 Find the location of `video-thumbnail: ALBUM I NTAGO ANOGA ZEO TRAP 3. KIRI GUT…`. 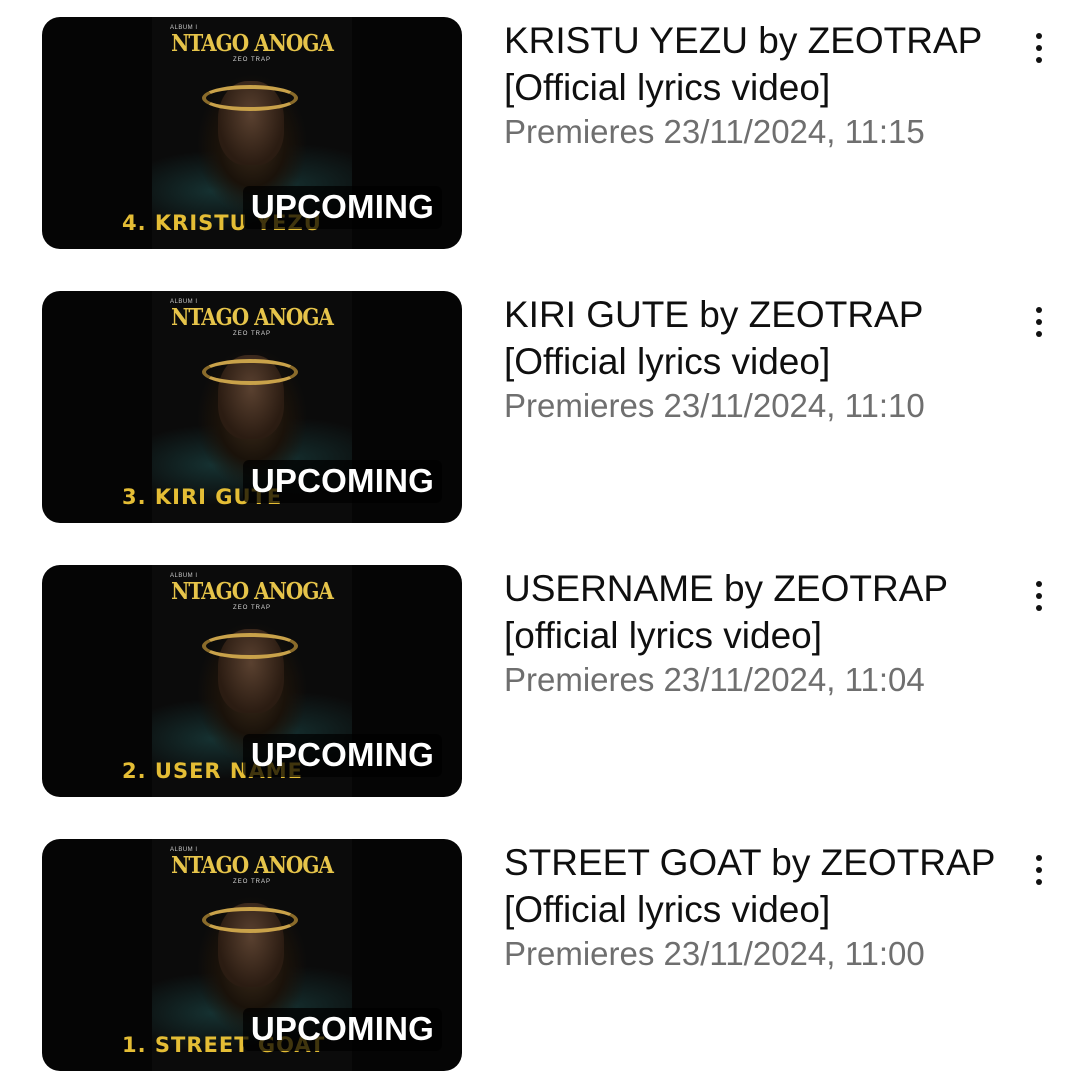

video-thumbnail: ALBUM I NTAGO ANOGA ZEO TRAP 3. KIRI GUT… is located at coordinates (252, 407).